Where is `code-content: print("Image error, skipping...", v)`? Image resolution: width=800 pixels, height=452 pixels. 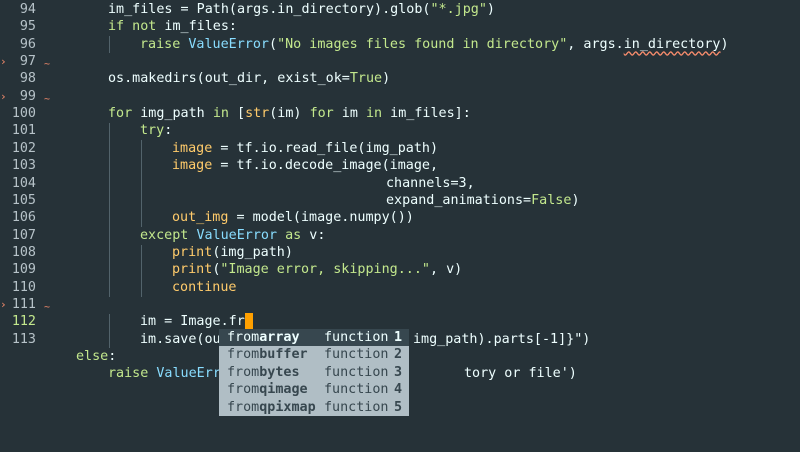 code-content: print("Image error, skipping...", v) is located at coordinates (317, 269).